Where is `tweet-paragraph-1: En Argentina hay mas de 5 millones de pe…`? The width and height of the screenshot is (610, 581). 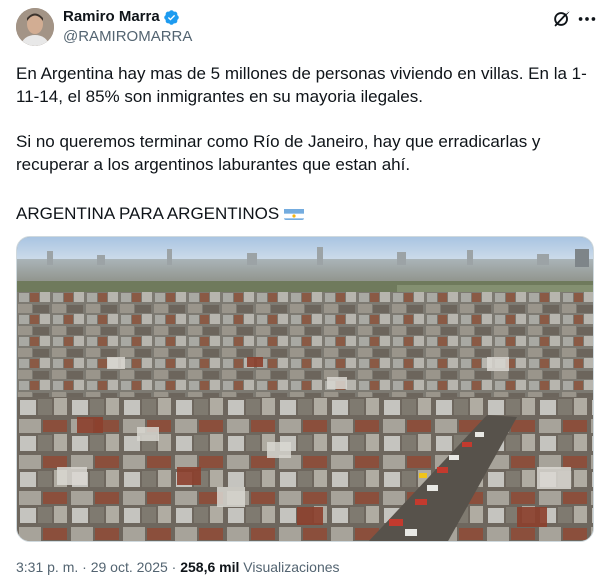
tweet-paragraph-1: En Argentina hay mas de 5 millones de pe… is located at coordinates (301, 85).